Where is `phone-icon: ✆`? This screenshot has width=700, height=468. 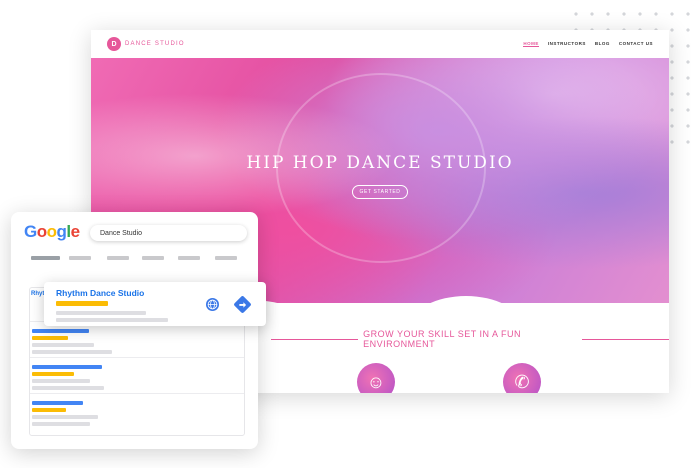 phone-icon: ✆ is located at coordinates (522, 378).